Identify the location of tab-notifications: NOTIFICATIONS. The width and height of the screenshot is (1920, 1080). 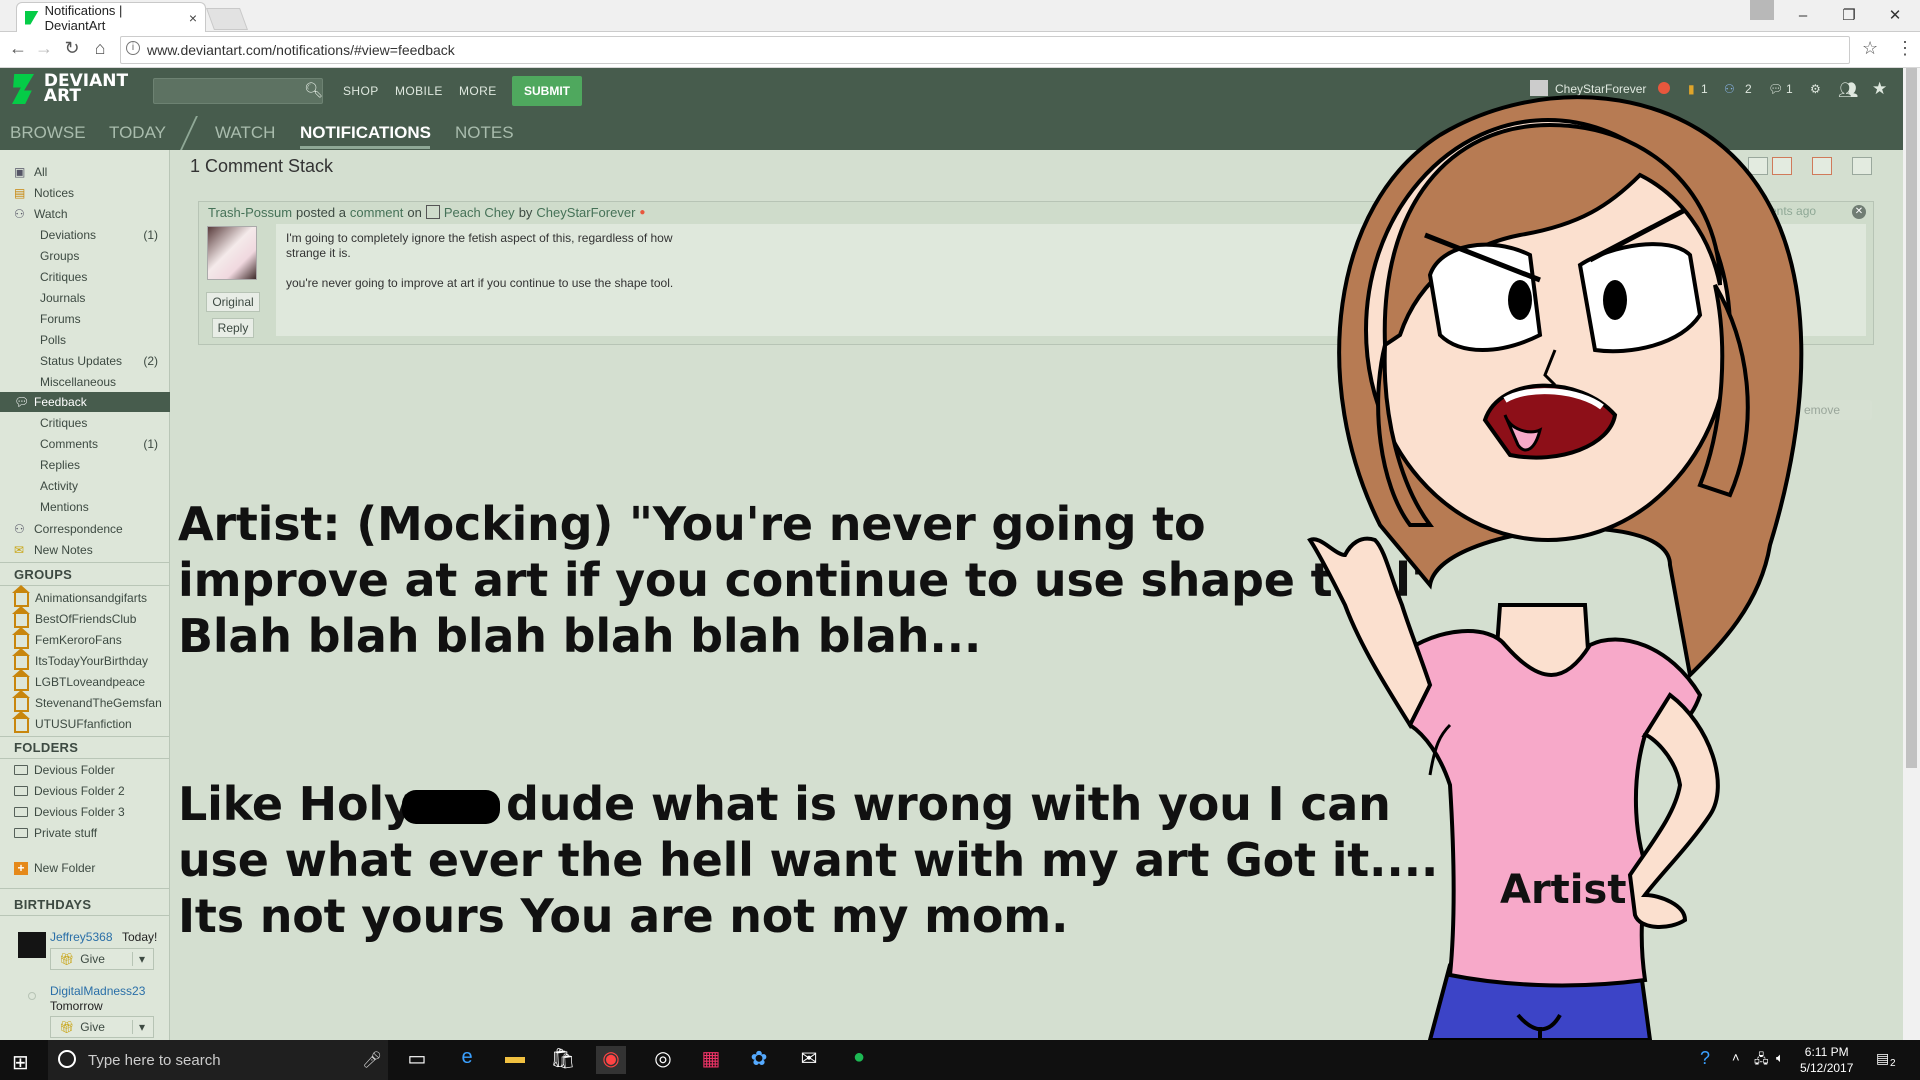
(365, 133).